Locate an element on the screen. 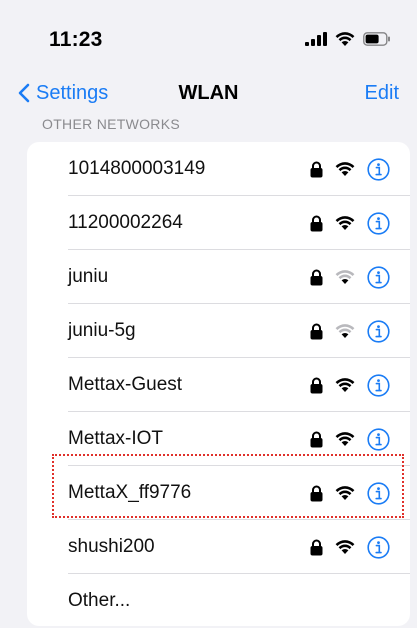  status-icons is located at coordinates (348, 39).